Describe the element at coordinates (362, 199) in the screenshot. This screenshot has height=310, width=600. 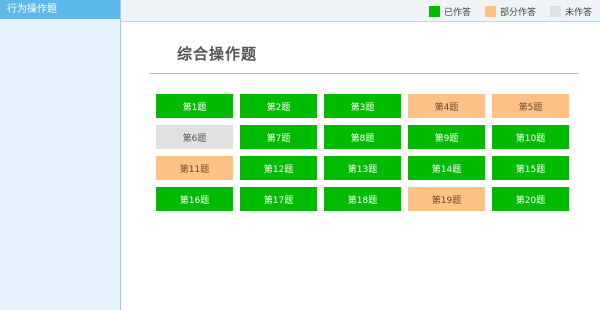
I see `question-button-18: 第18题` at that location.